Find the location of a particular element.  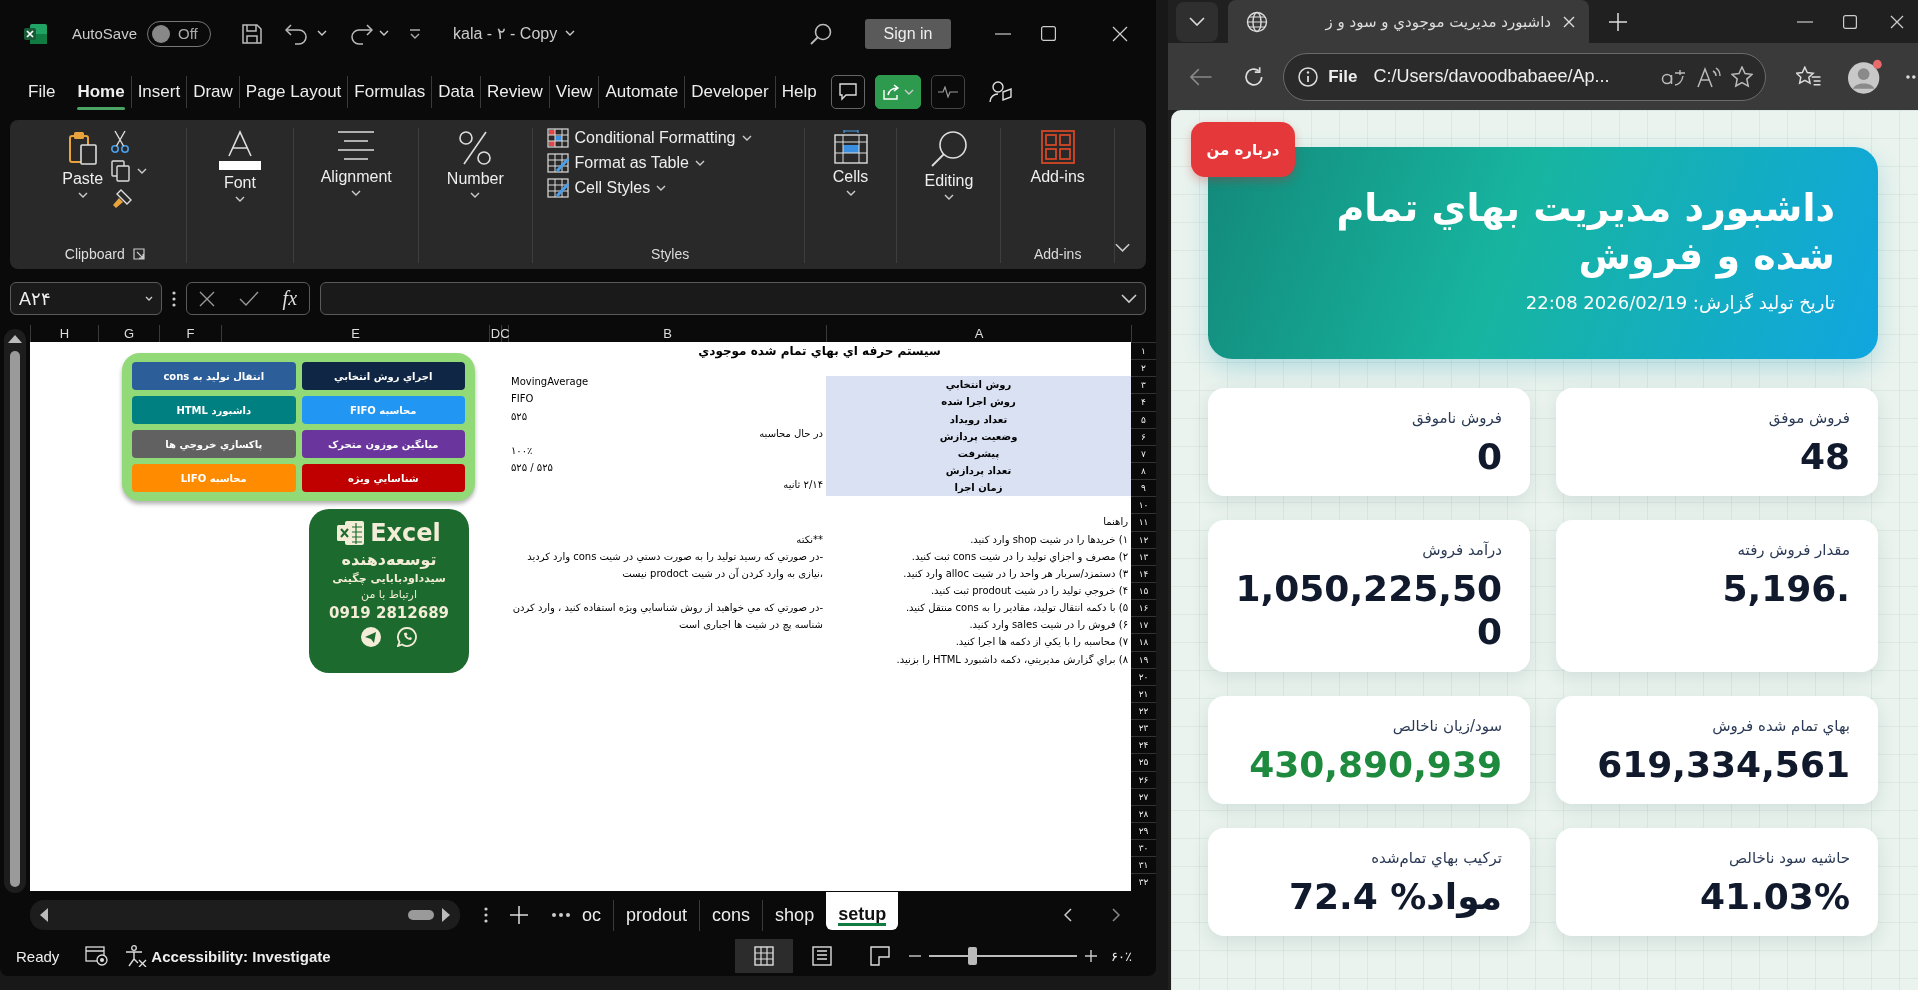

column-header: D is located at coordinates (495, 333).